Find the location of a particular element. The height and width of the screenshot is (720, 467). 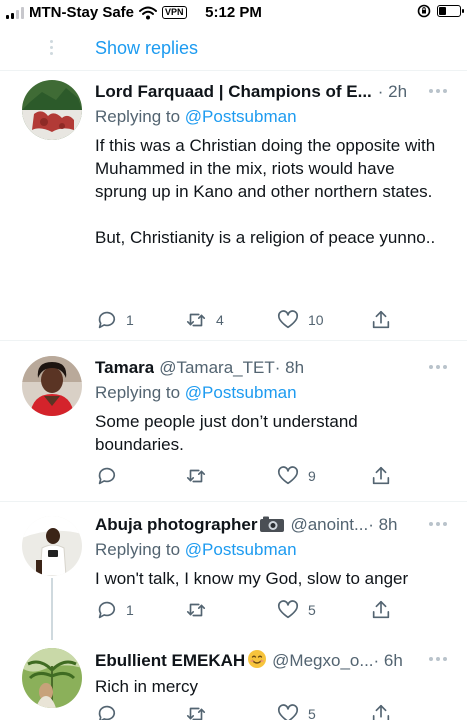

tweet-text: Rich in mercy is located at coordinates (271, 686).